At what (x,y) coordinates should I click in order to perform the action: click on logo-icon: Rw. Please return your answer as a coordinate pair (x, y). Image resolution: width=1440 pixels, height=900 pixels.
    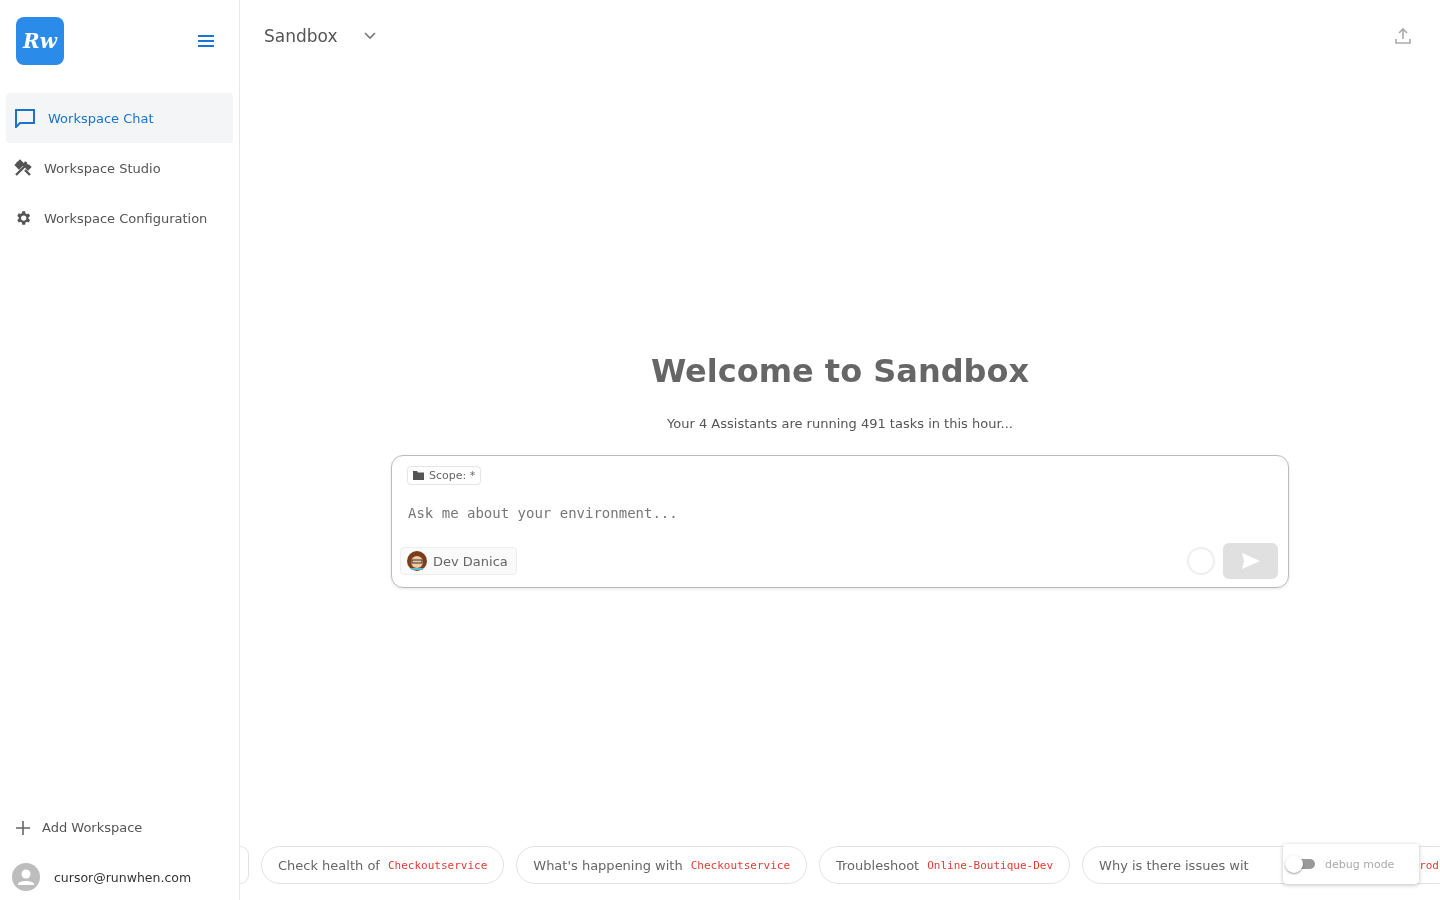
    Looking at the image, I should click on (40, 41).